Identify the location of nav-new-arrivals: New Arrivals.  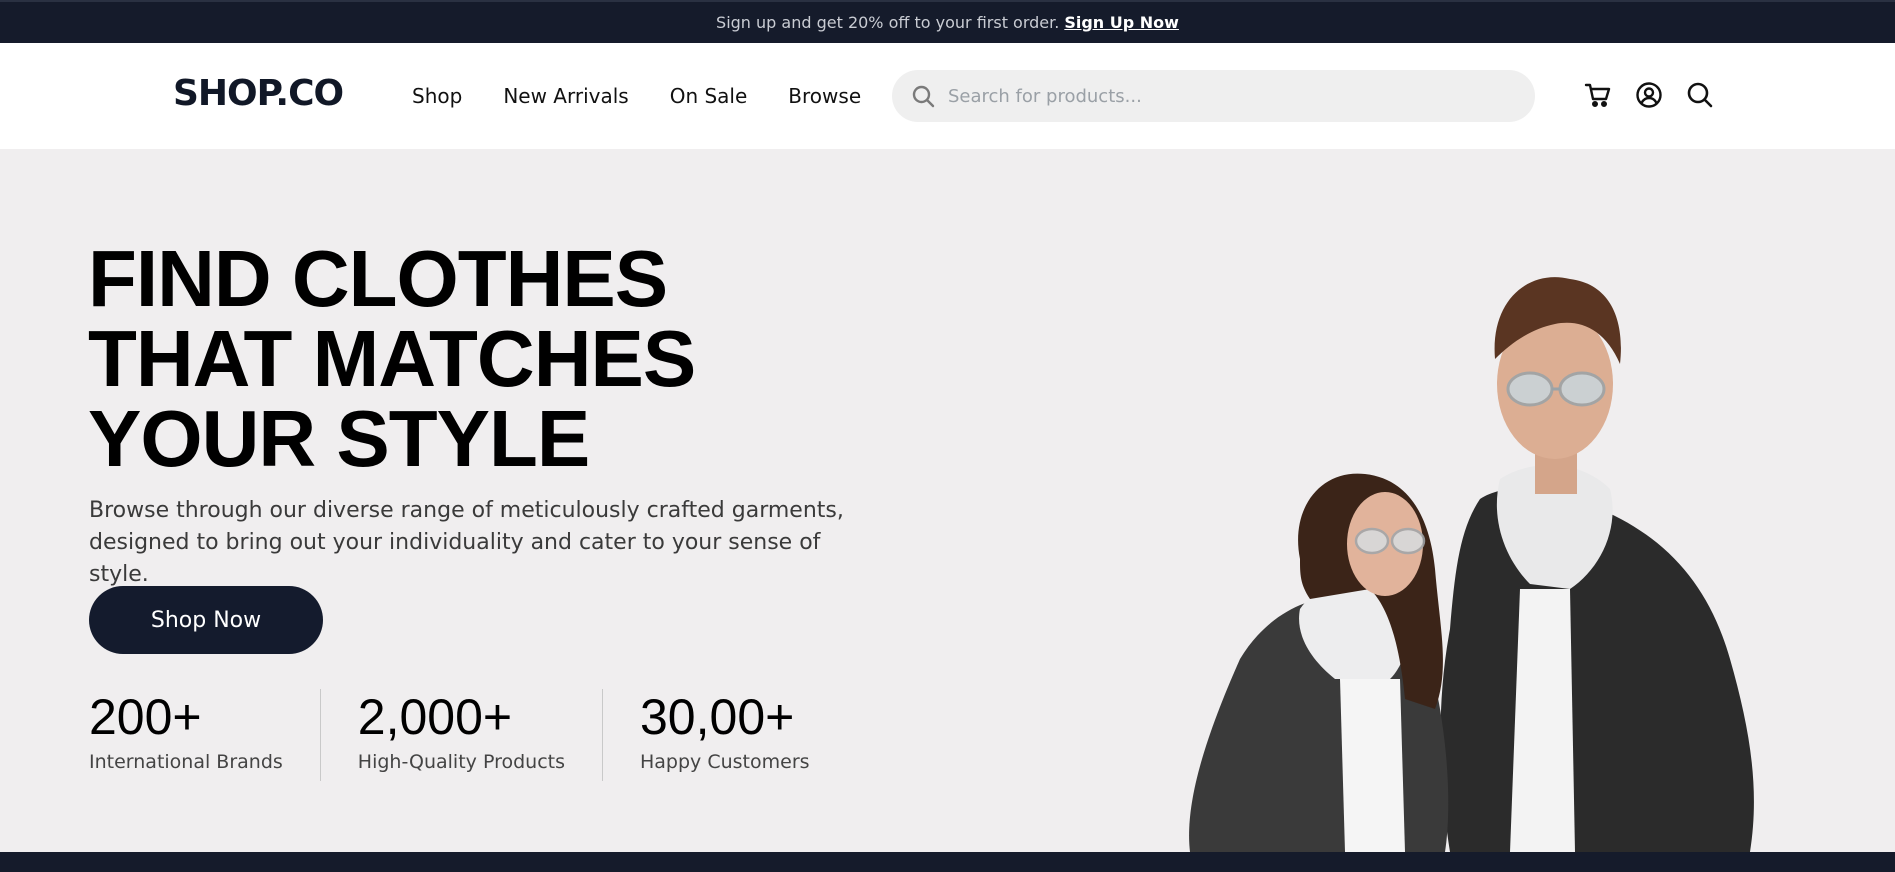
(565, 96).